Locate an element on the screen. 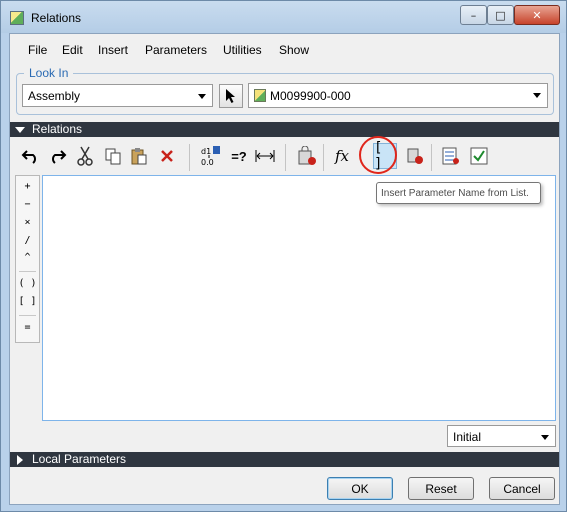 Image resolution: width=567 pixels, height=512 pixels. minimize-button: – is located at coordinates (473, 15).